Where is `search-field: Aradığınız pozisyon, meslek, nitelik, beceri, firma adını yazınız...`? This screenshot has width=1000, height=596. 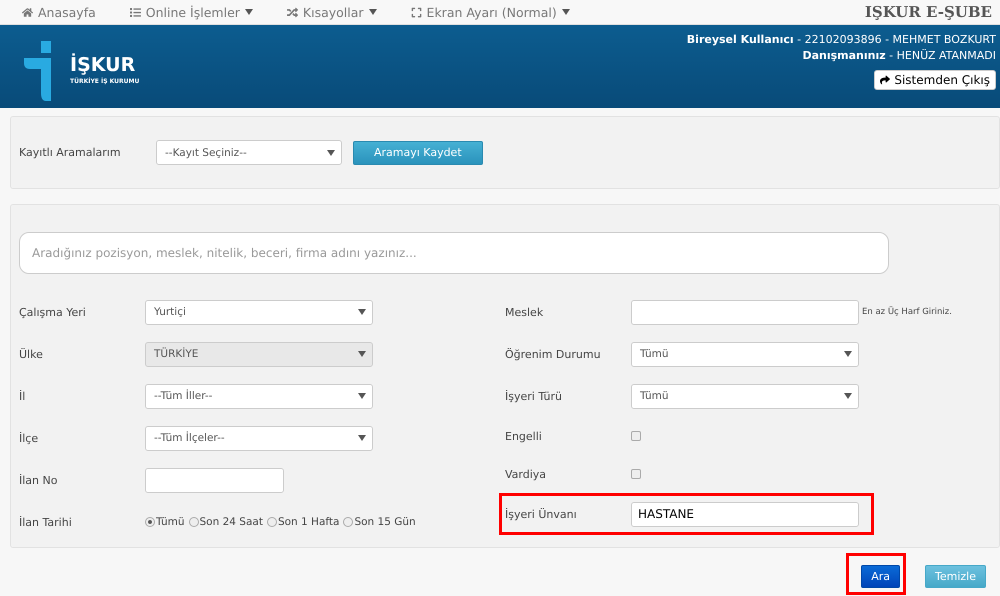
search-field: Aradığınız pozisyon, meslek, nitelik, beceri, firma adını yazınız... is located at coordinates (454, 253).